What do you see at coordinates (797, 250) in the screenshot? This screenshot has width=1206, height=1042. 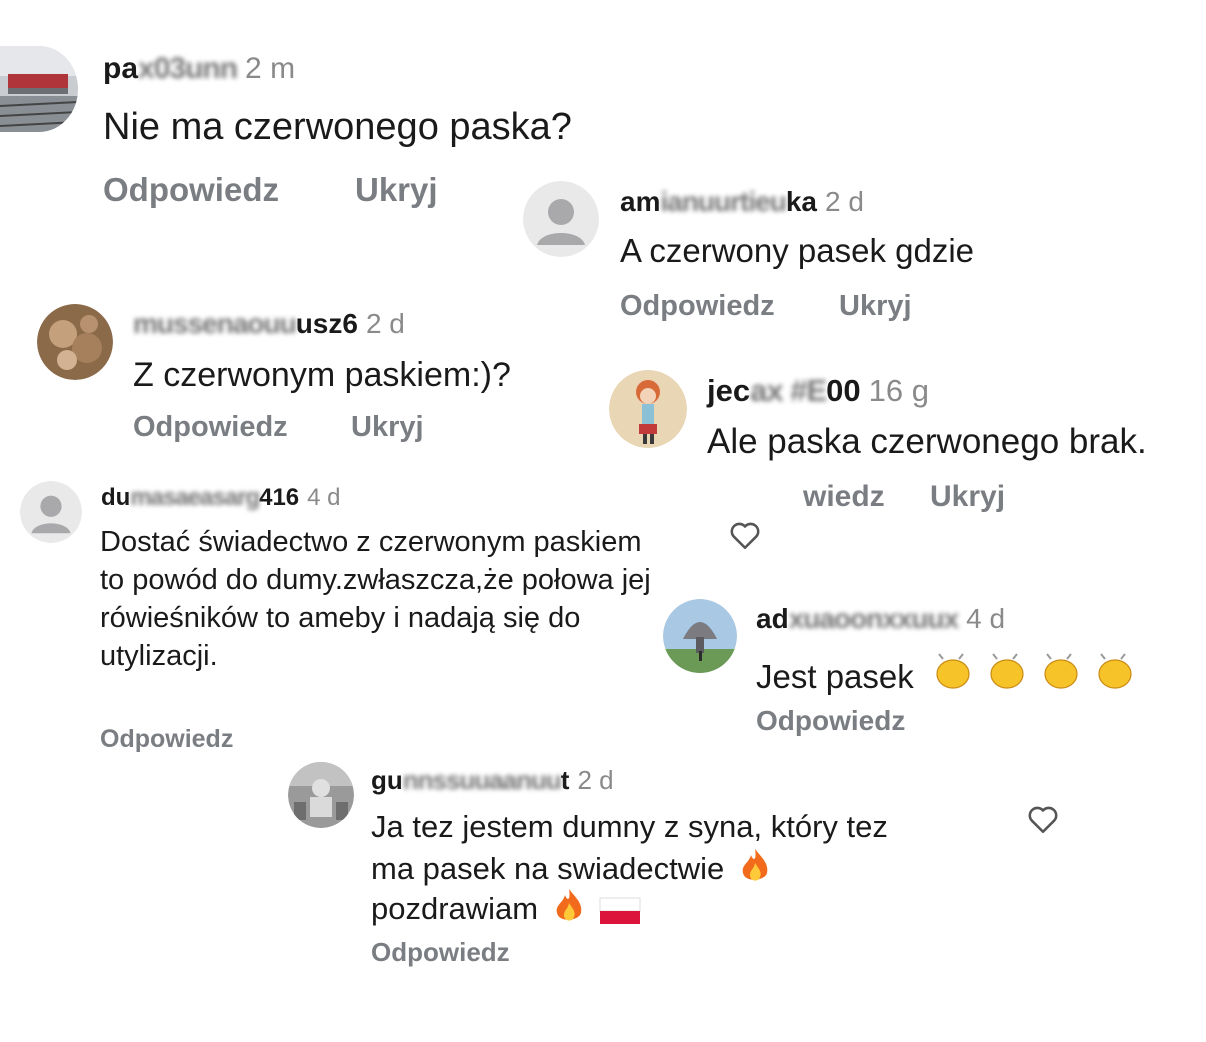 I see `comment-2-text: A czerwony pasek gdzie` at bounding box center [797, 250].